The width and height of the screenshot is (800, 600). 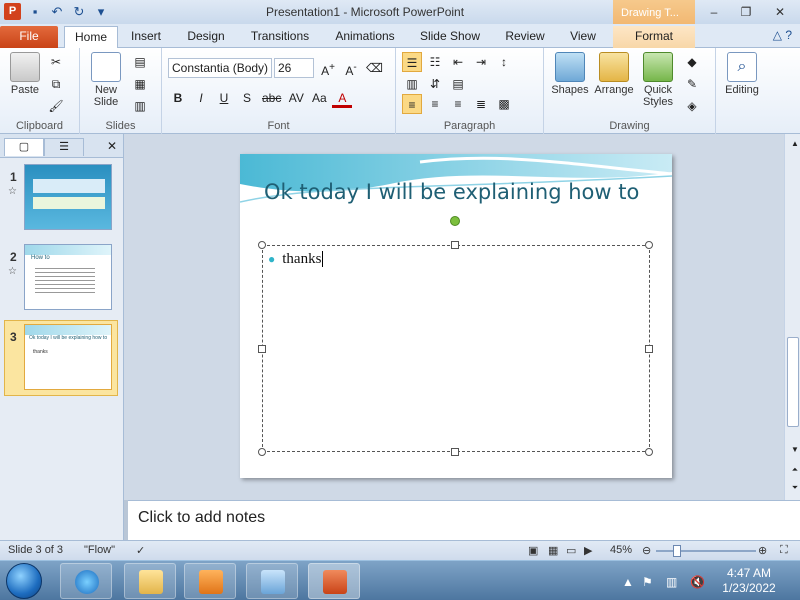 I want to click on next-slide-icon: ⏷, so click(x=792, y=488).